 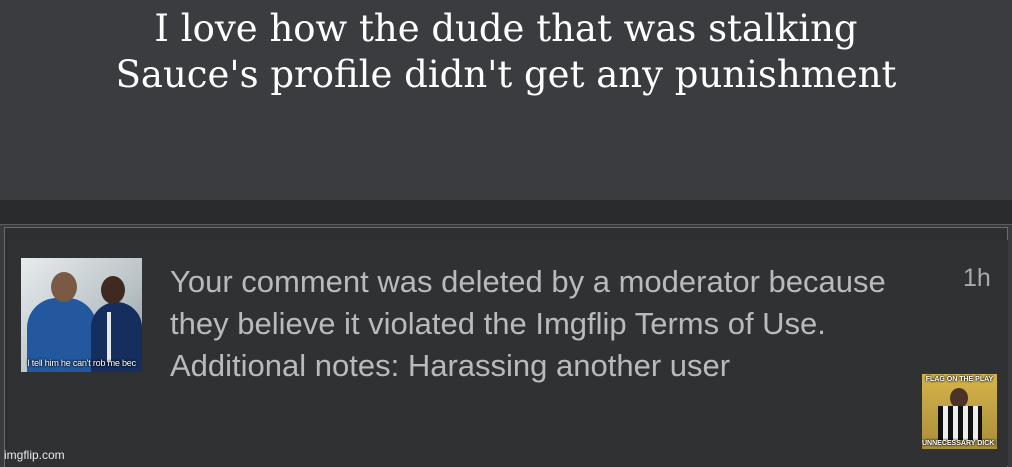 I want to click on imgflip-watermark: imgflip.com, so click(x=34, y=455).